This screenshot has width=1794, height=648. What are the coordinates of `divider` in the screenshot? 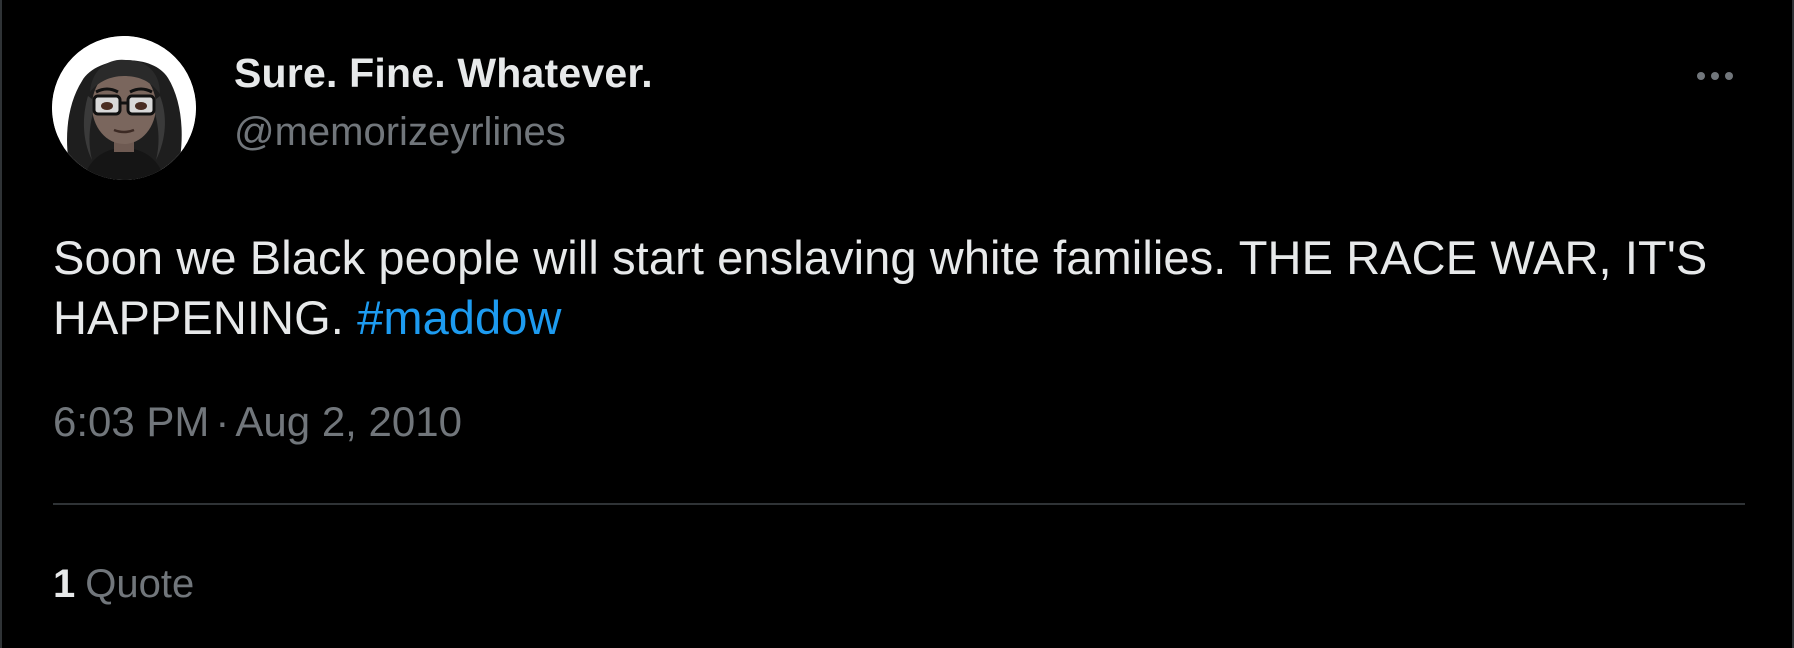 It's located at (899, 504).